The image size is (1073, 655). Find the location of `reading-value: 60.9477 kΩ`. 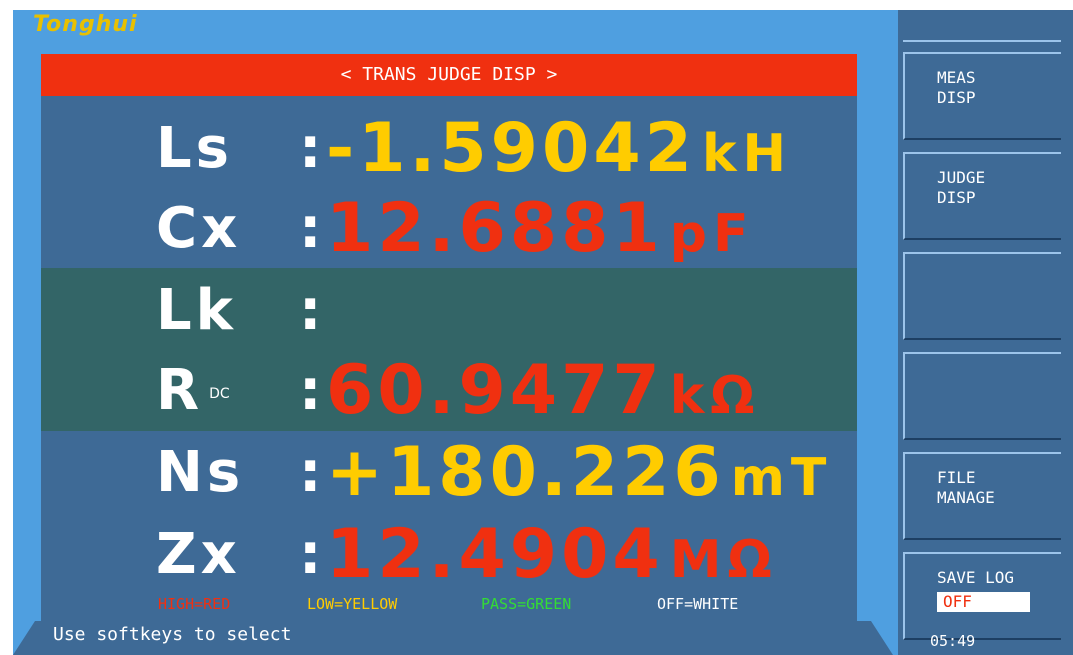

reading-value: 60.9477 kΩ is located at coordinates (543, 390).